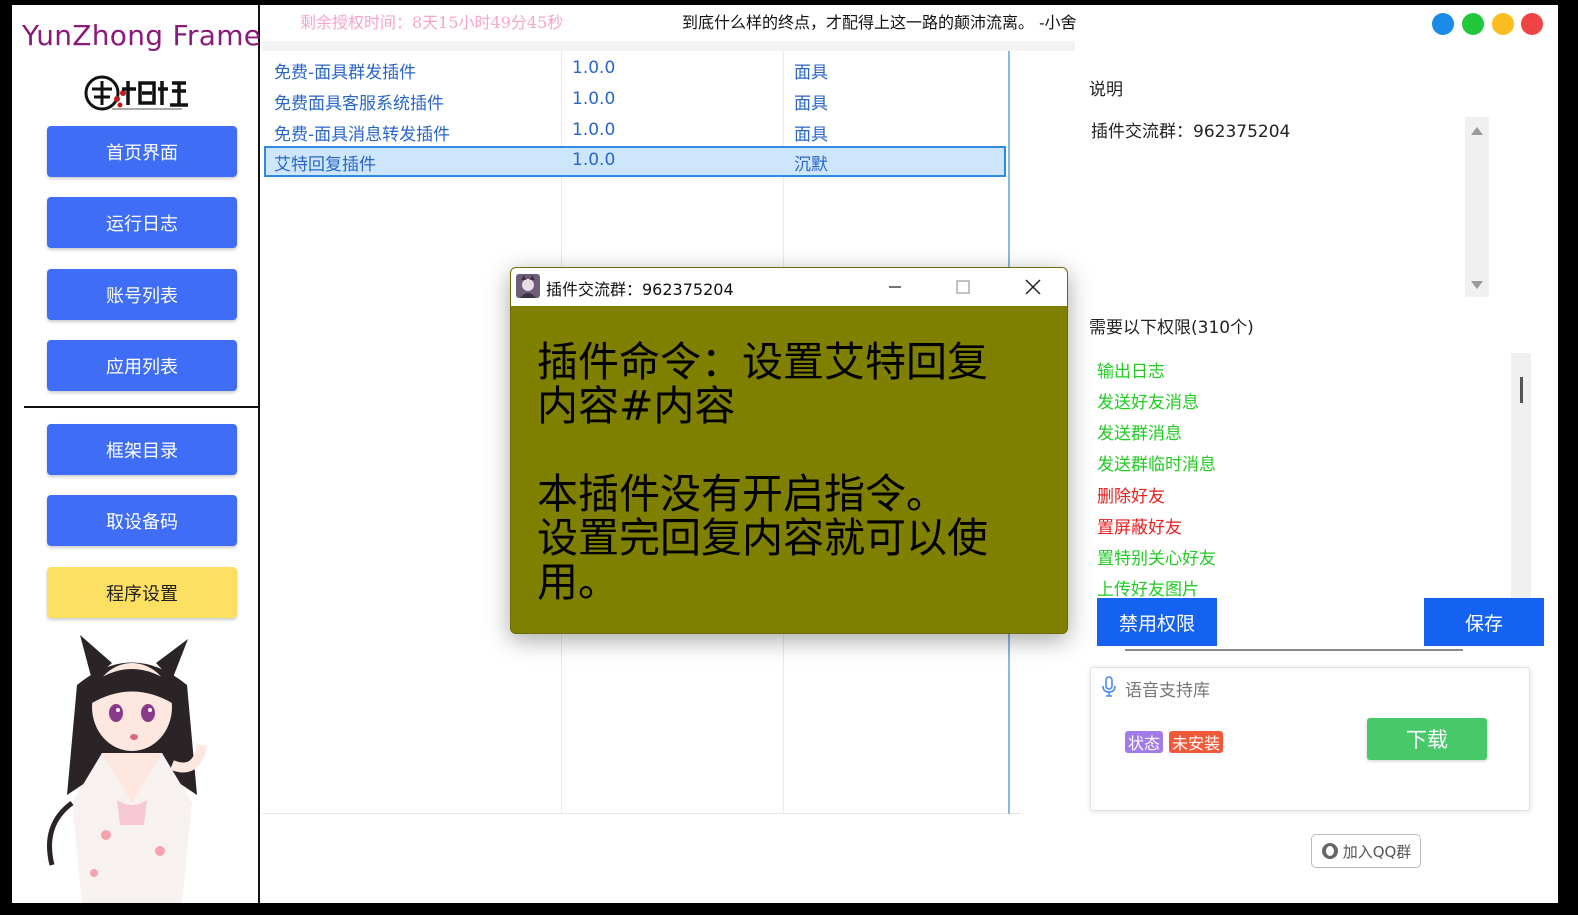  What do you see at coordinates (1139, 434) in the screenshot?
I see `list-item: 发送群消息` at bounding box center [1139, 434].